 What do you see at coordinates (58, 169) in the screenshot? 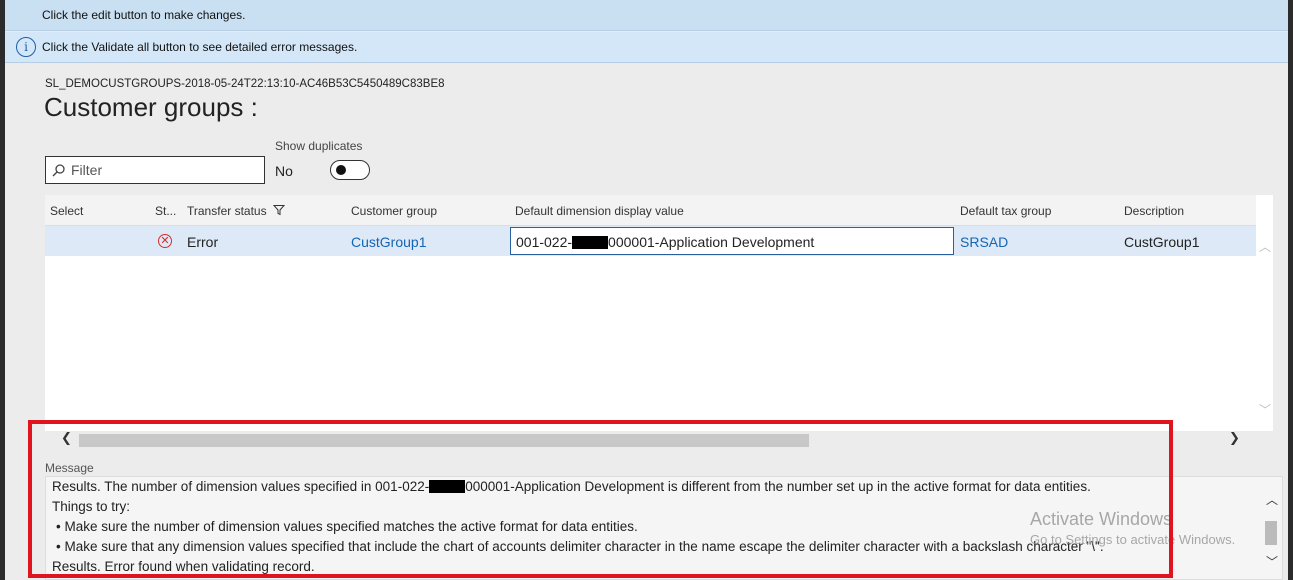
I see `search-icon` at bounding box center [58, 169].